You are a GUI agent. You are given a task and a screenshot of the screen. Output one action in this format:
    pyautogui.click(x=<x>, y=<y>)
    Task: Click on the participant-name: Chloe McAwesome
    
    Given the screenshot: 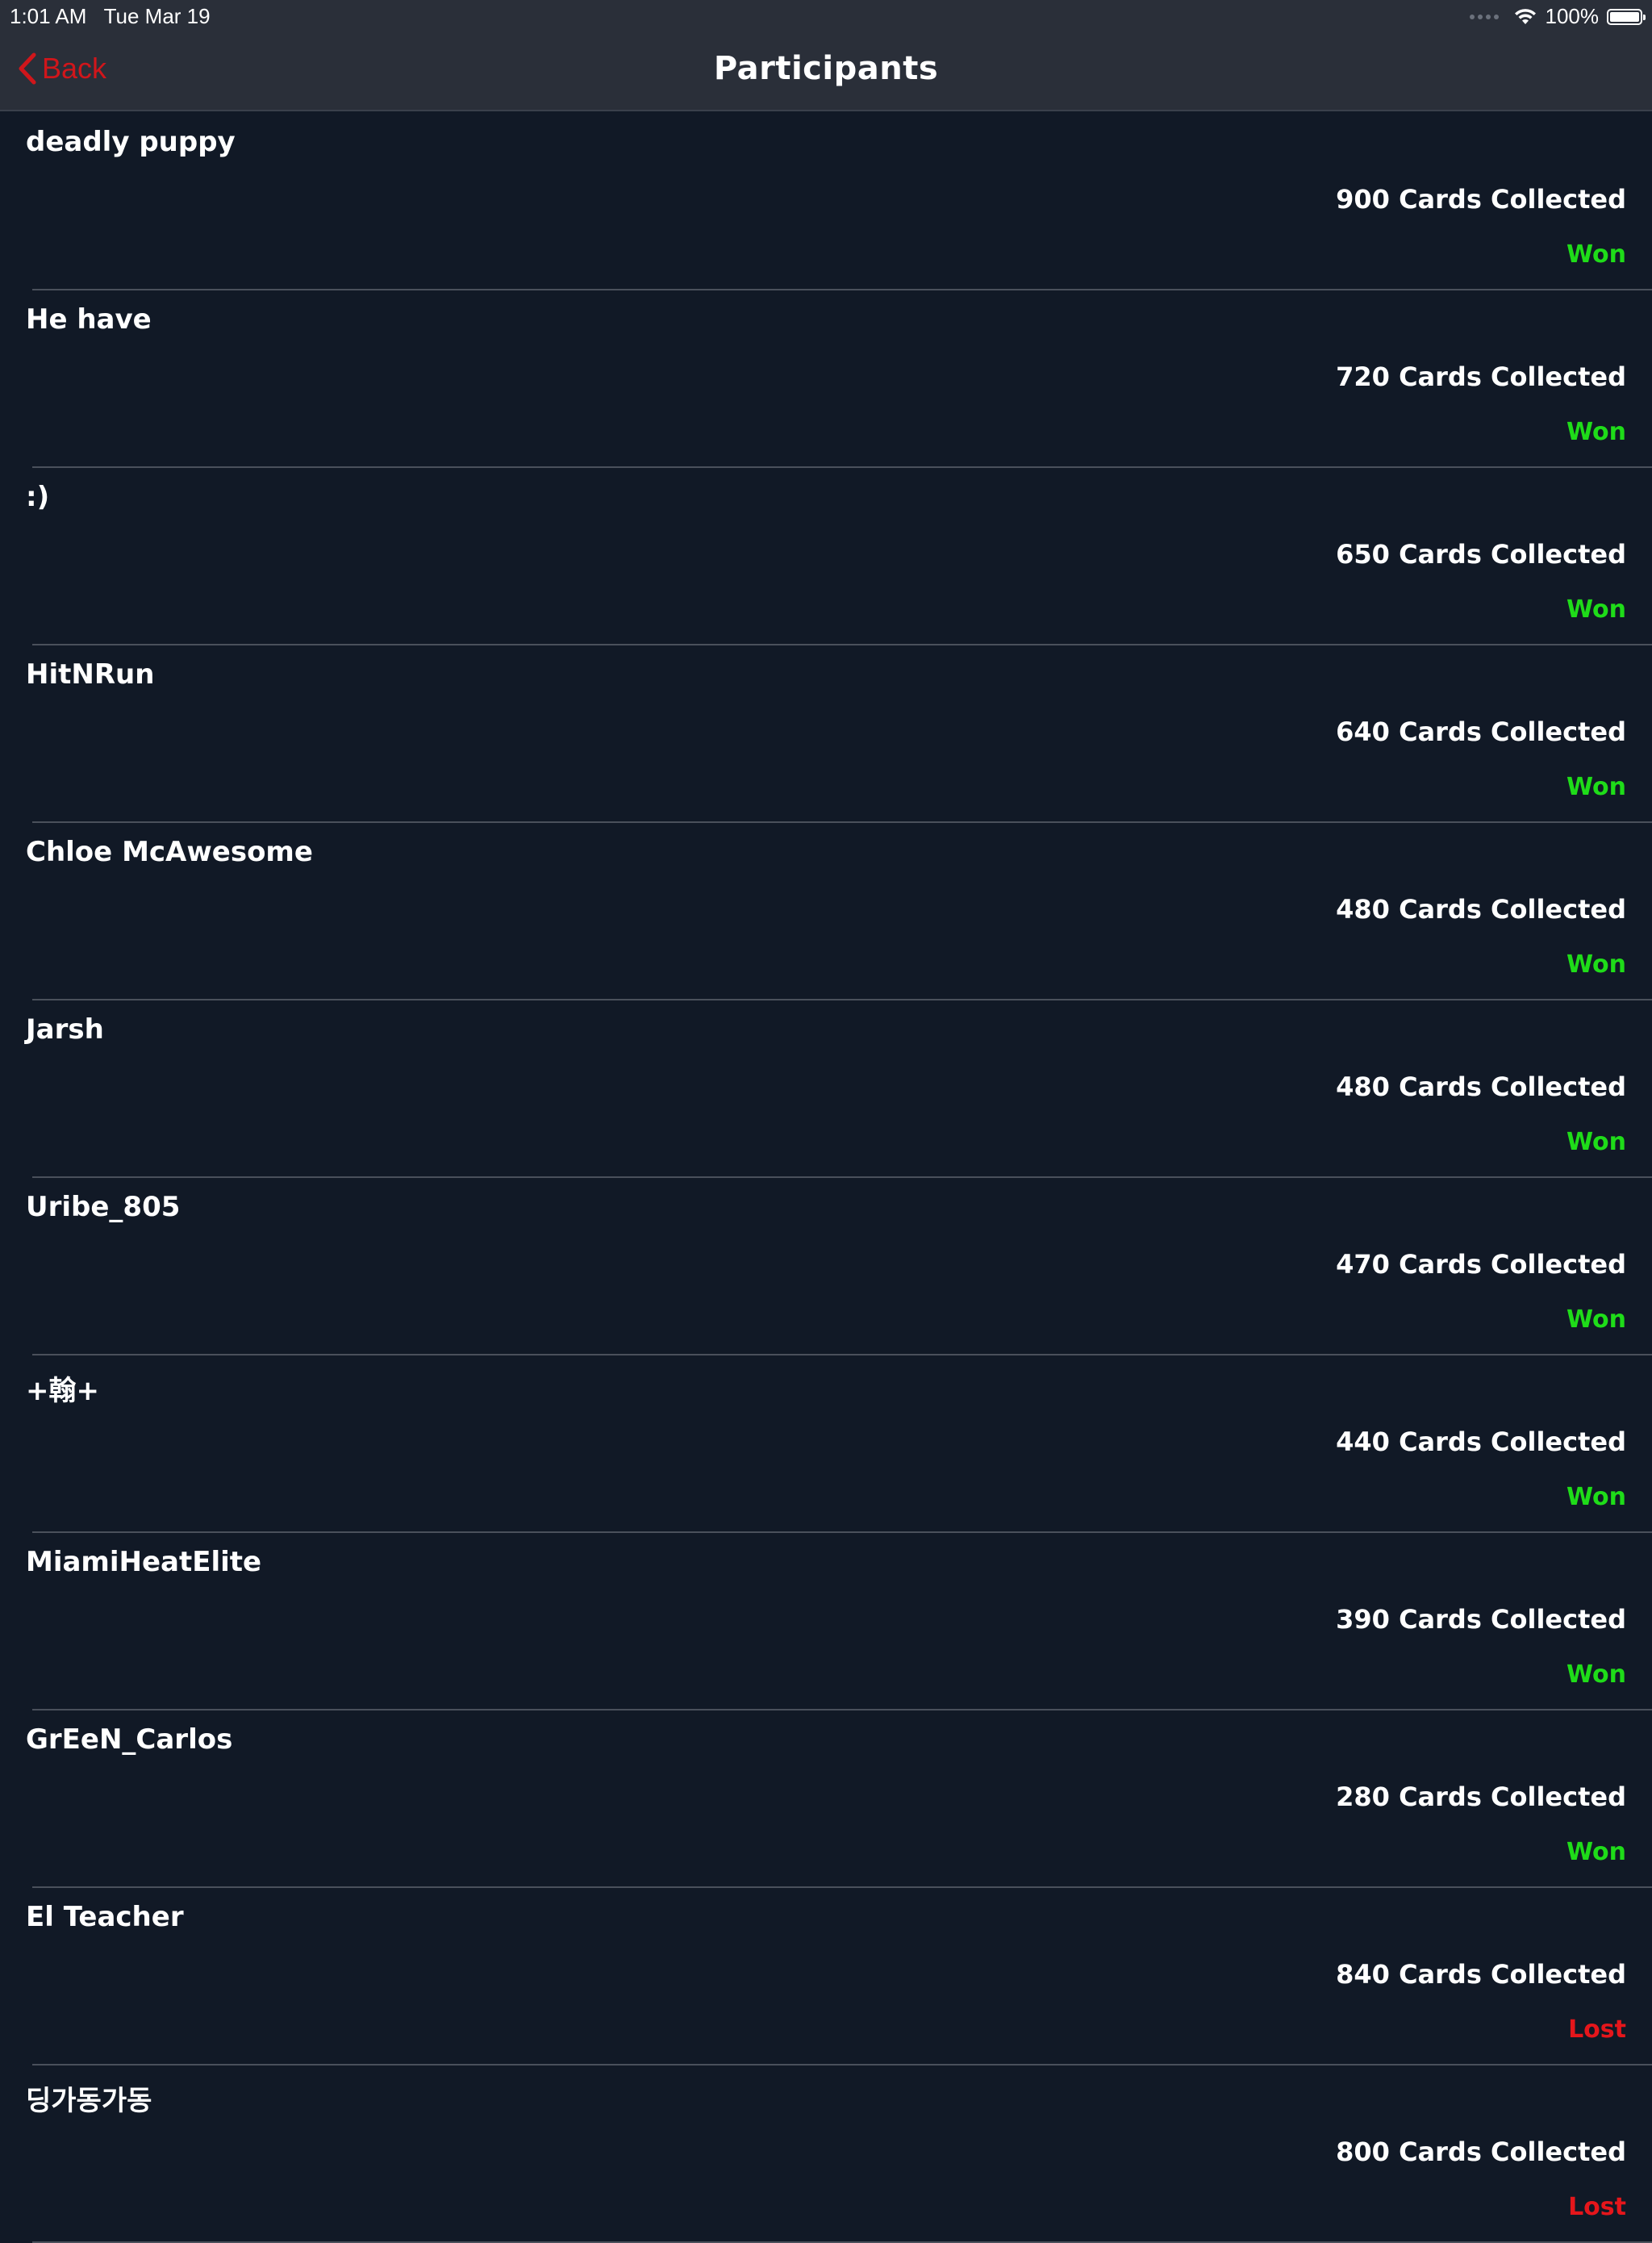 What is the action you would take?
    pyautogui.click(x=169, y=852)
    